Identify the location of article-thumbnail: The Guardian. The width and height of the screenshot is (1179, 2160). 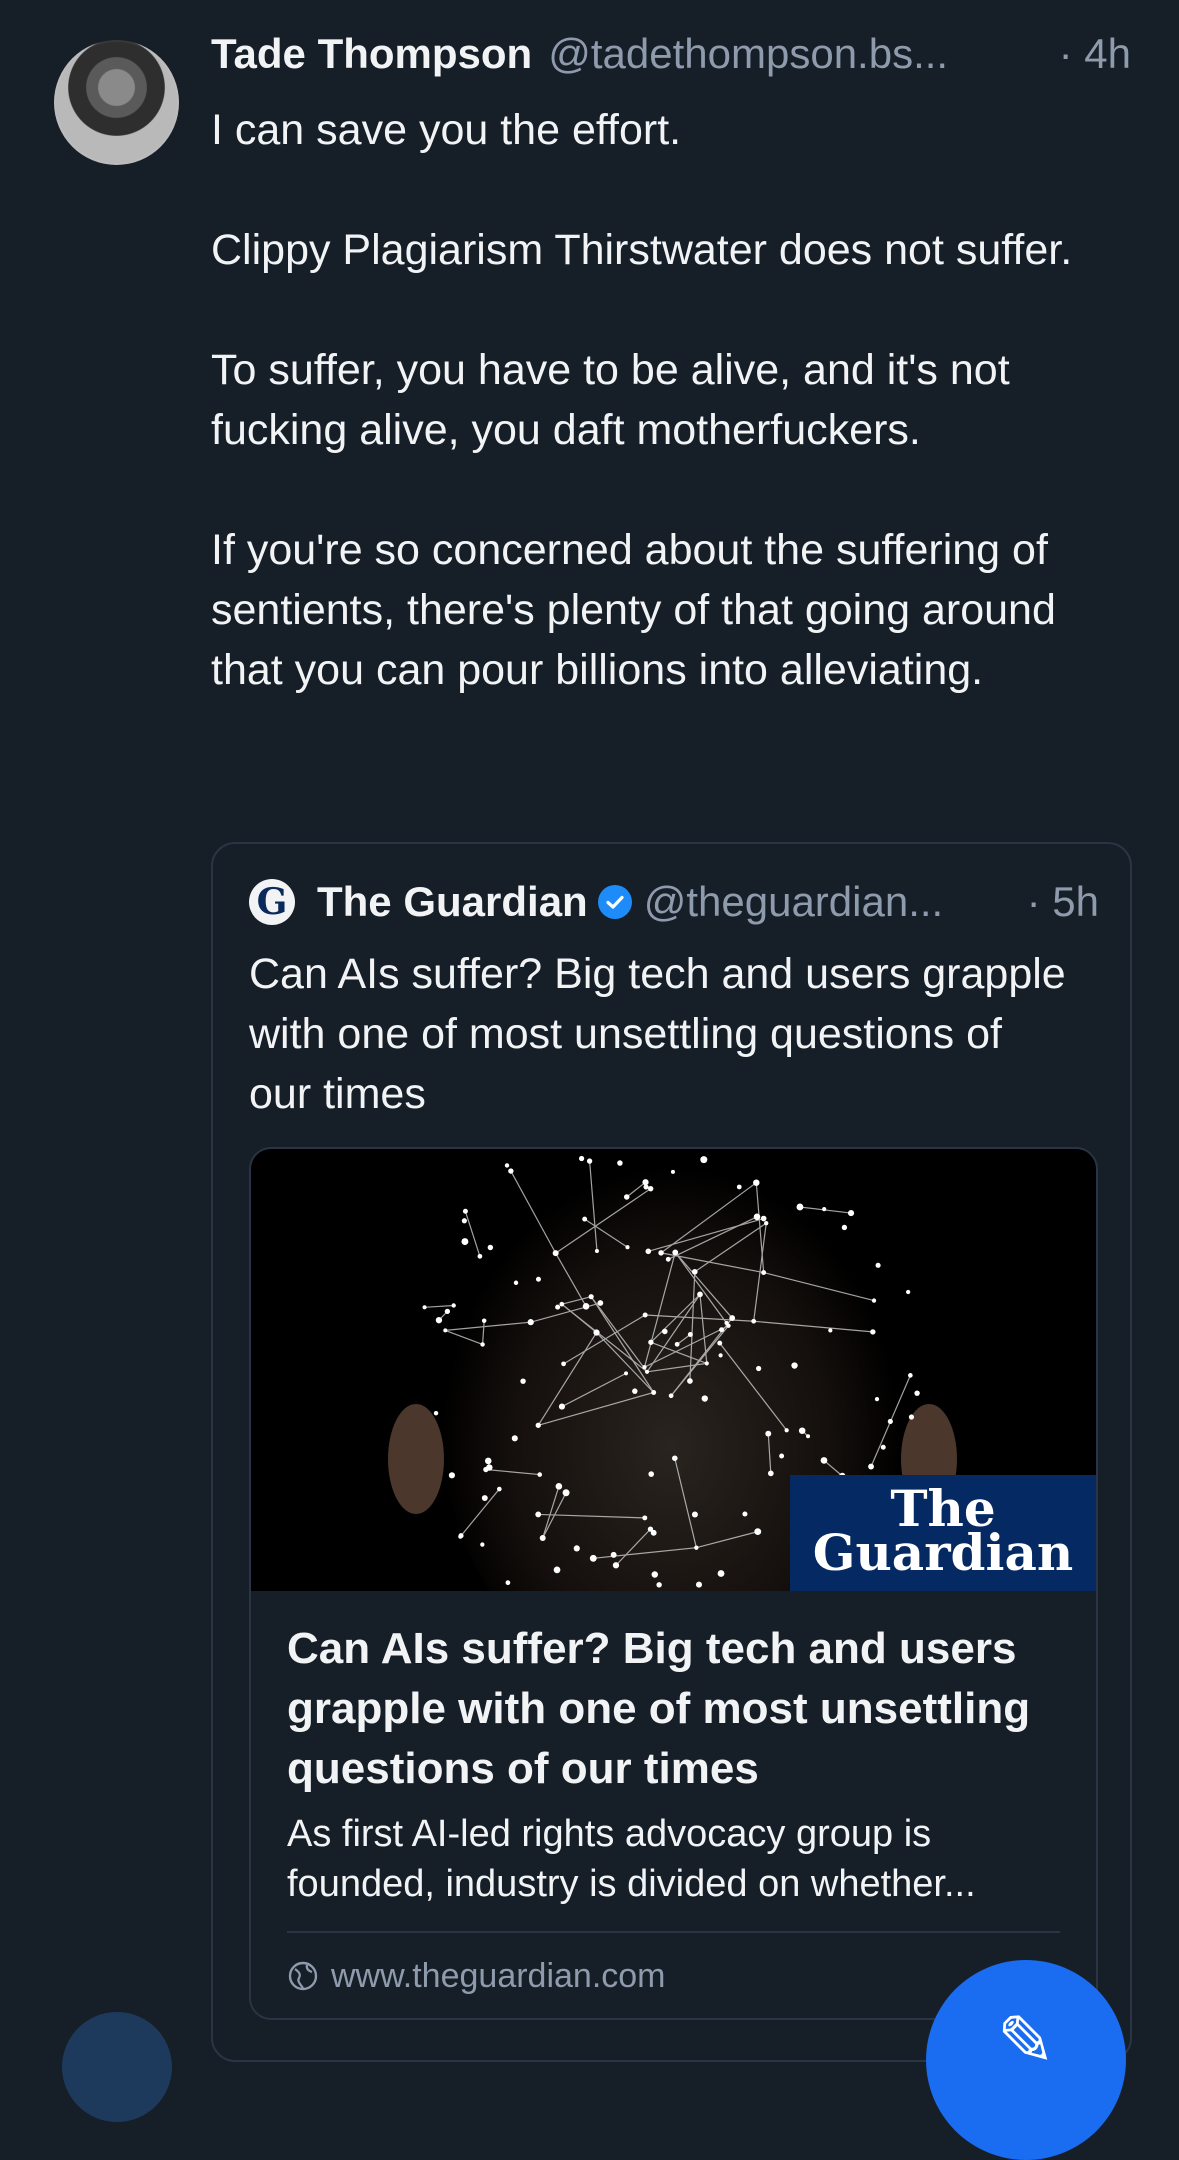
(673, 1370).